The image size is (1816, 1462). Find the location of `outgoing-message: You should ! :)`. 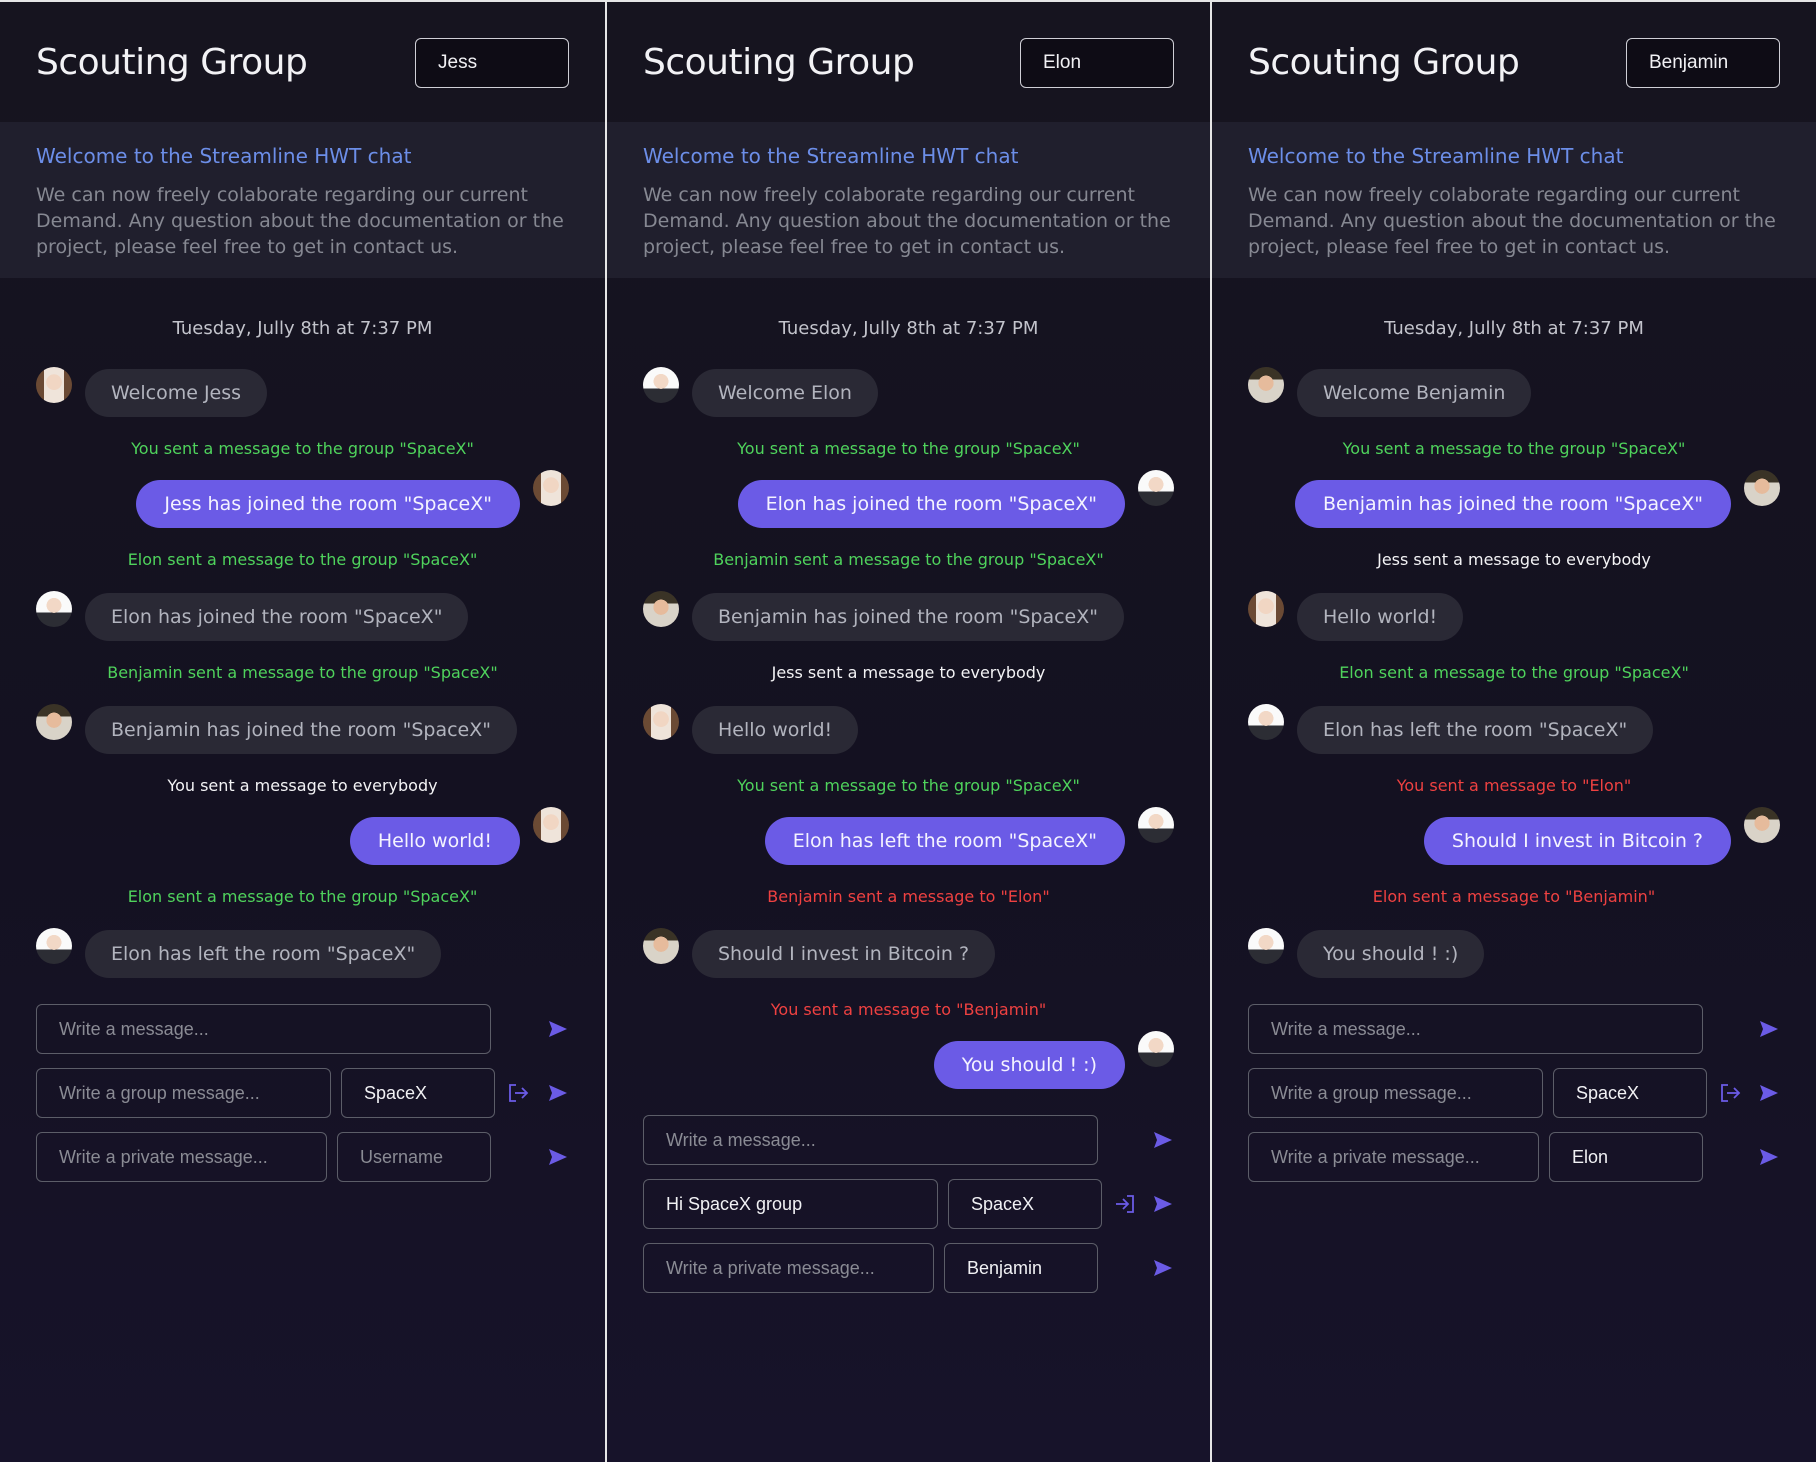

outgoing-message: You should ! :) is located at coordinates (908, 1060).